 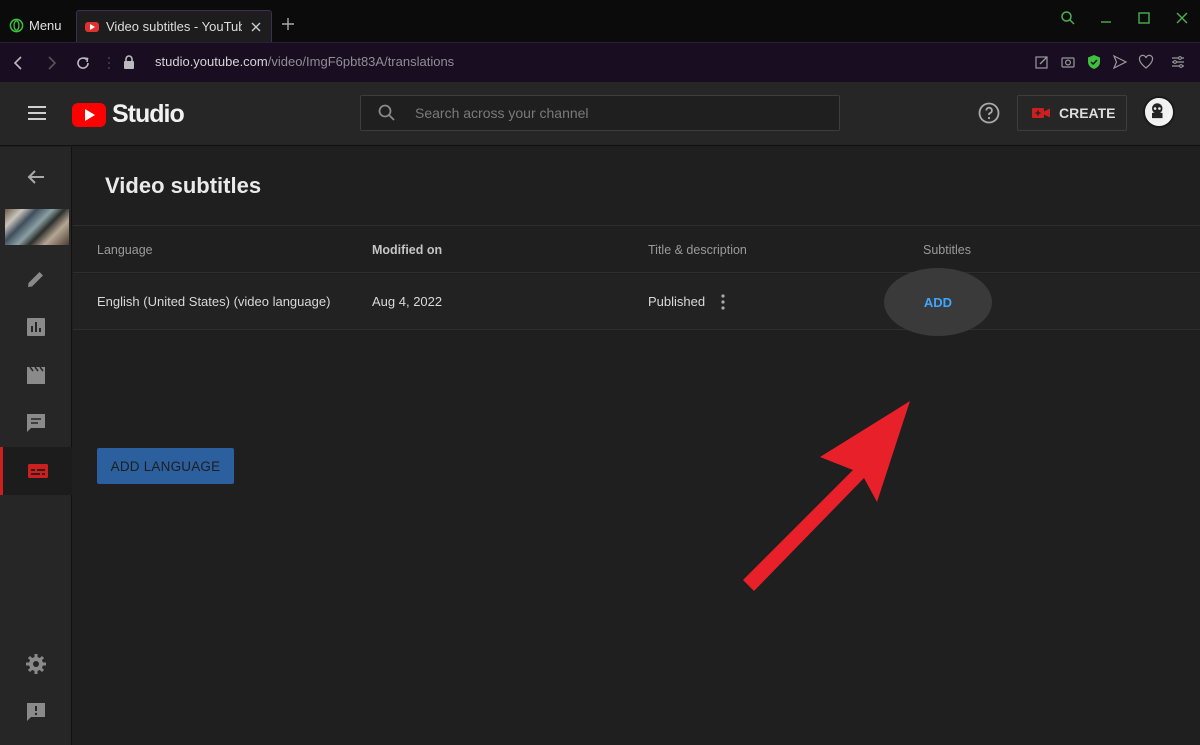 What do you see at coordinates (1125, 18) in the screenshot?
I see `window-controls` at bounding box center [1125, 18].